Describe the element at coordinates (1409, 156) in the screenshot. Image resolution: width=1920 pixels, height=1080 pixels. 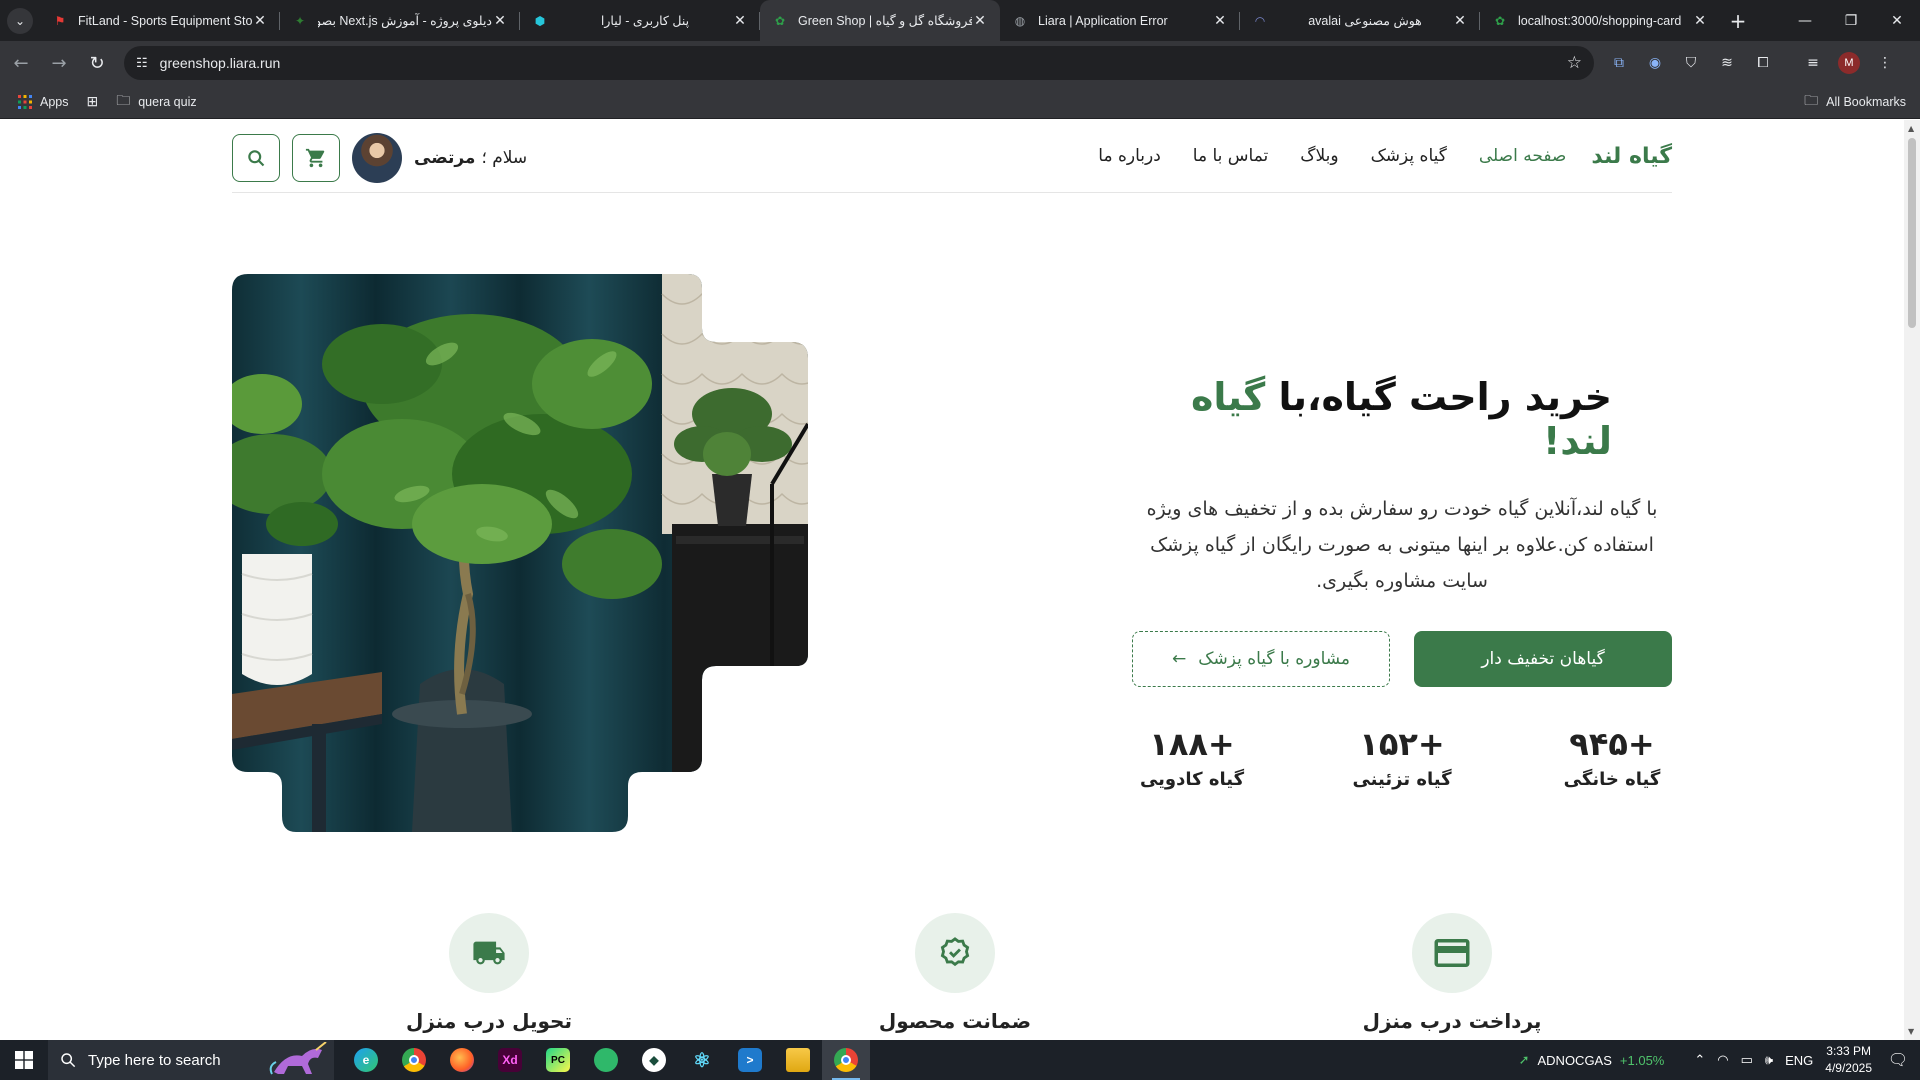
I see `nav-plant-doctor: گیاه پزشک` at that location.